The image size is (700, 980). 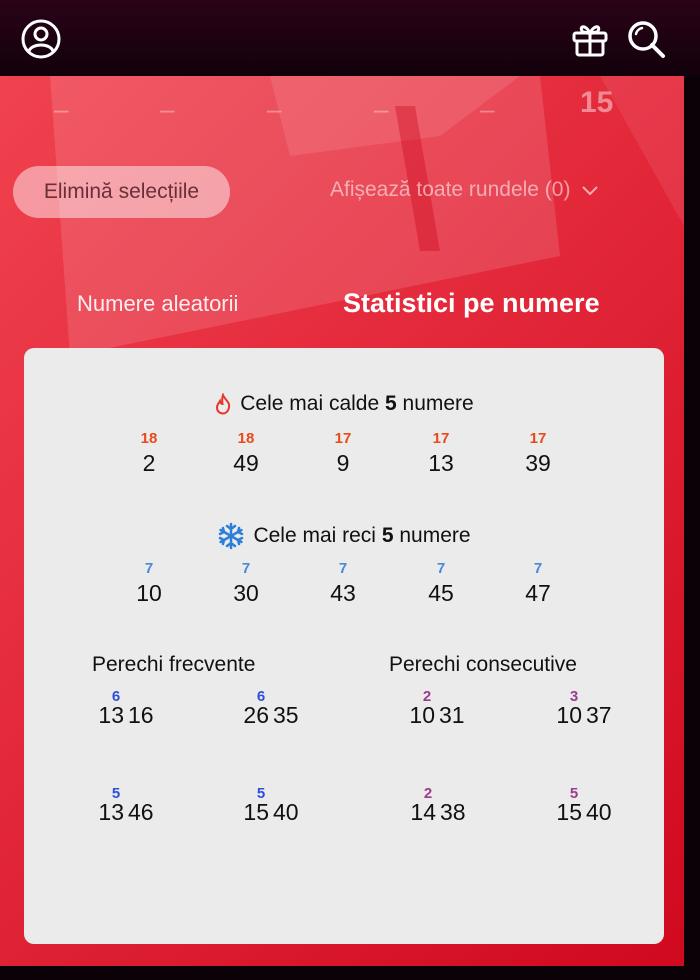 What do you see at coordinates (387, 535) in the screenshot?
I see `cold-title-count: 5` at bounding box center [387, 535].